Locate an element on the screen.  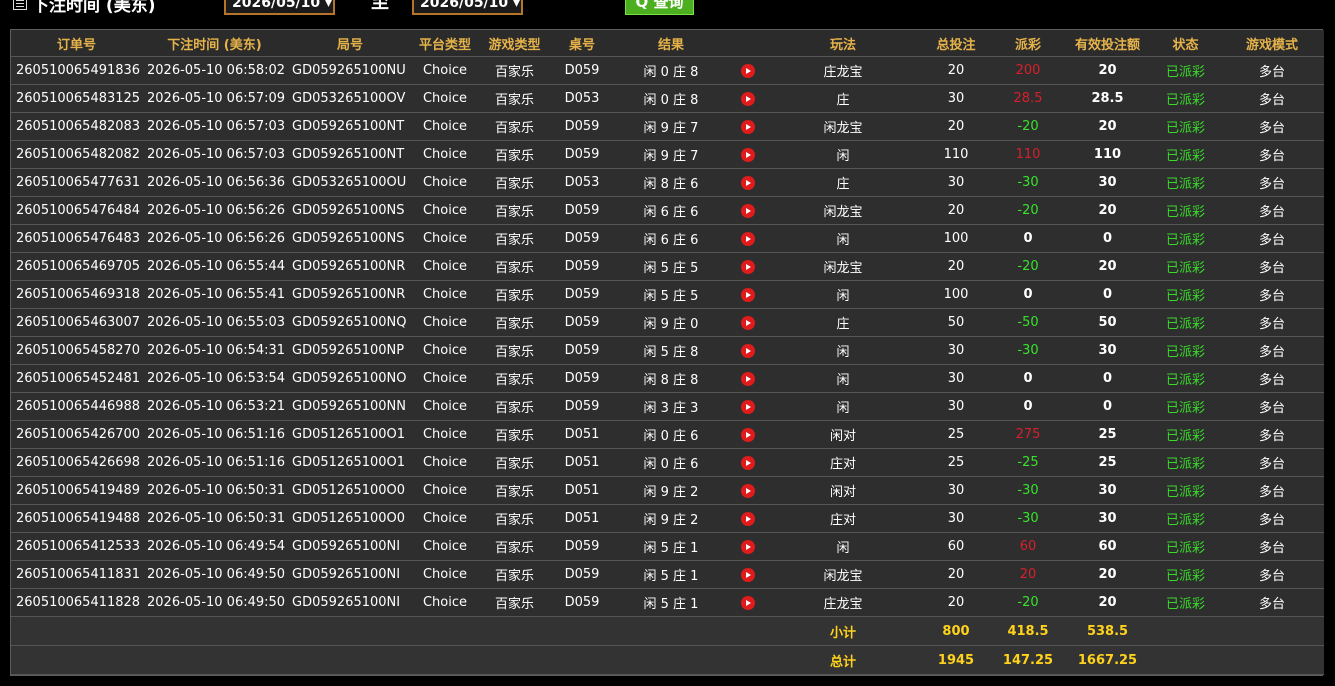
summary-label: 小计 is located at coordinates (843, 631).